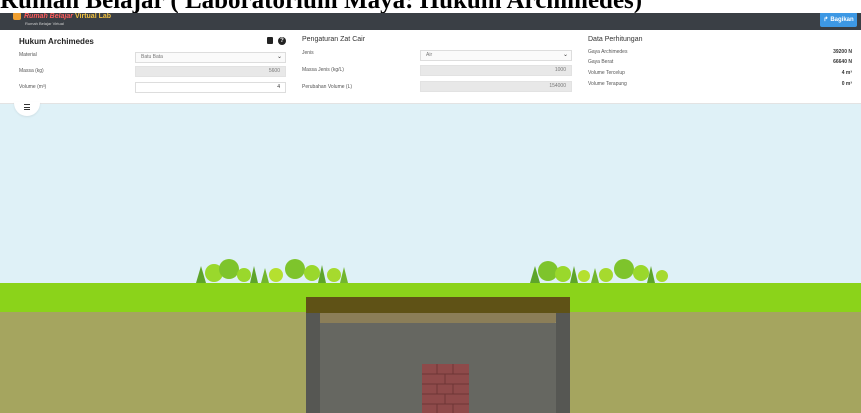  What do you see at coordinates (720, 52) in the screenshot?
I see `result-row: Gaya Archimedes 39200 N` at bounding box center [720, 52].